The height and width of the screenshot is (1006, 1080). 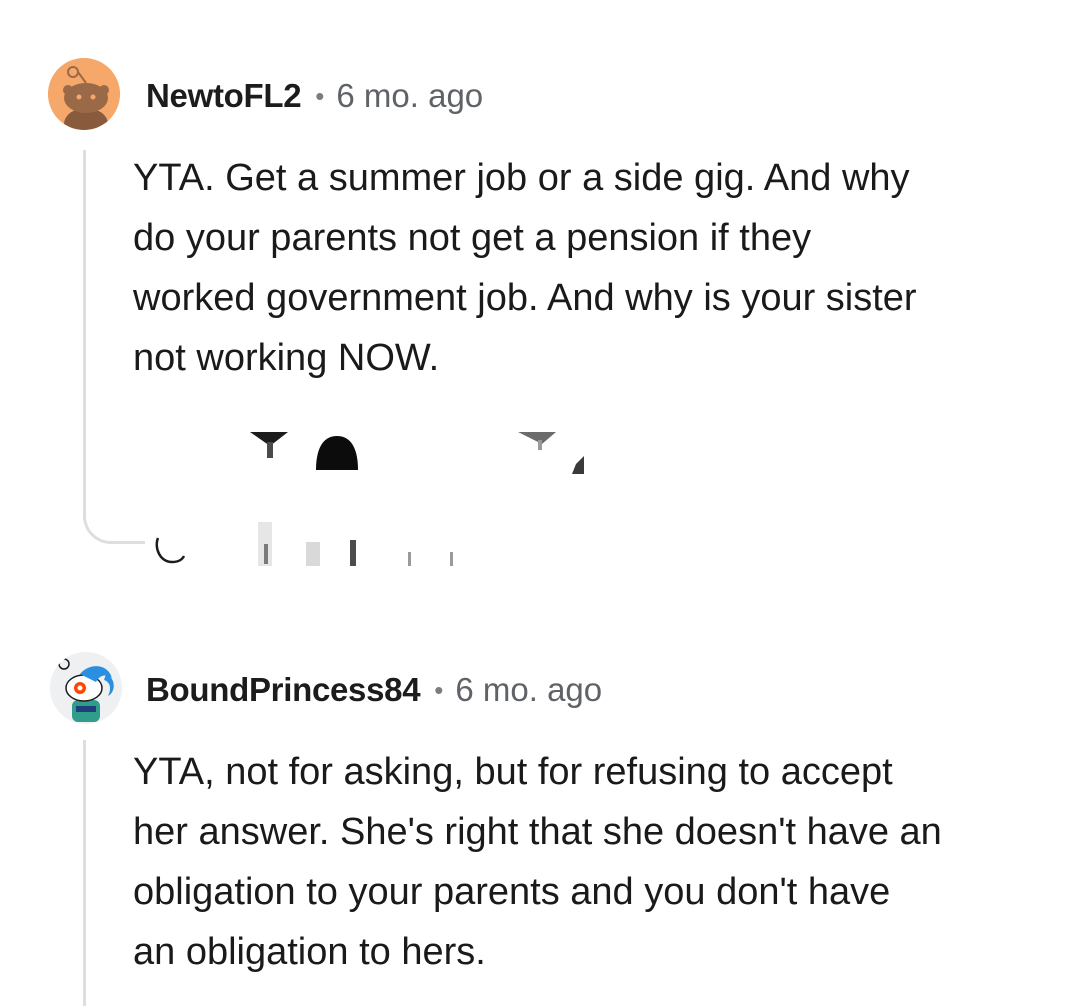 I want to click on downvote-icon, so click(x=551, y=453).